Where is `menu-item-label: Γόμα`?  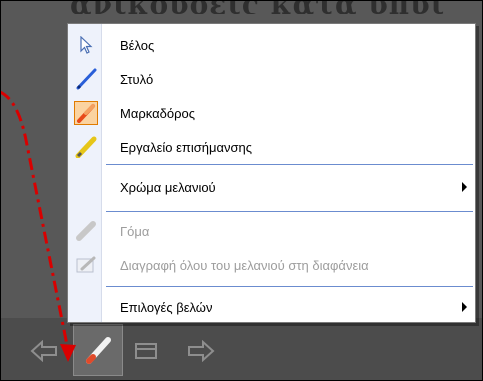 menu-item-label: Γόμα is located at coordinates (135, 231).